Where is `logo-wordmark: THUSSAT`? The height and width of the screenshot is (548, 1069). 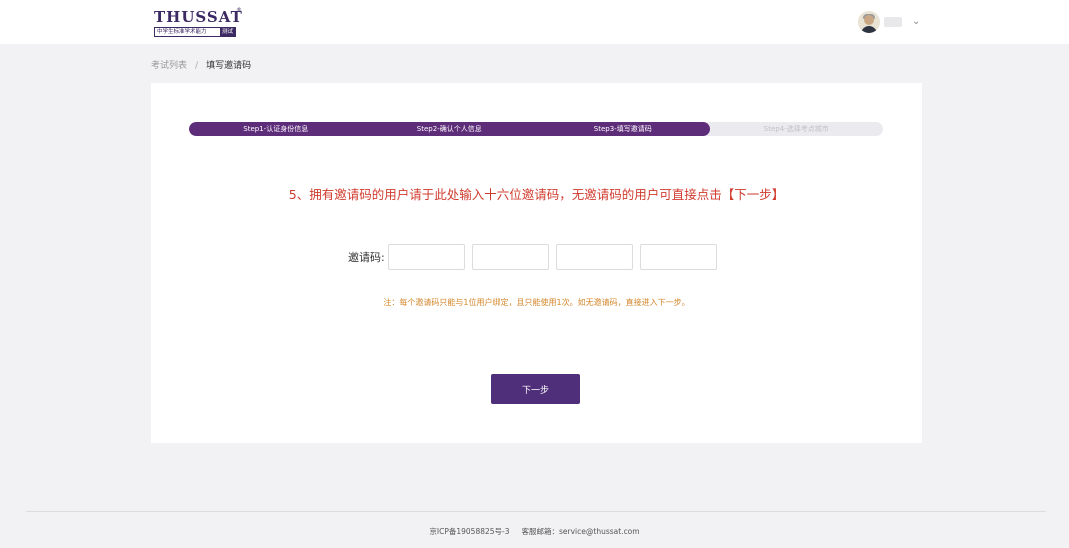
logo-wordmark: THUSSAT is located at coordinates (198, 17).